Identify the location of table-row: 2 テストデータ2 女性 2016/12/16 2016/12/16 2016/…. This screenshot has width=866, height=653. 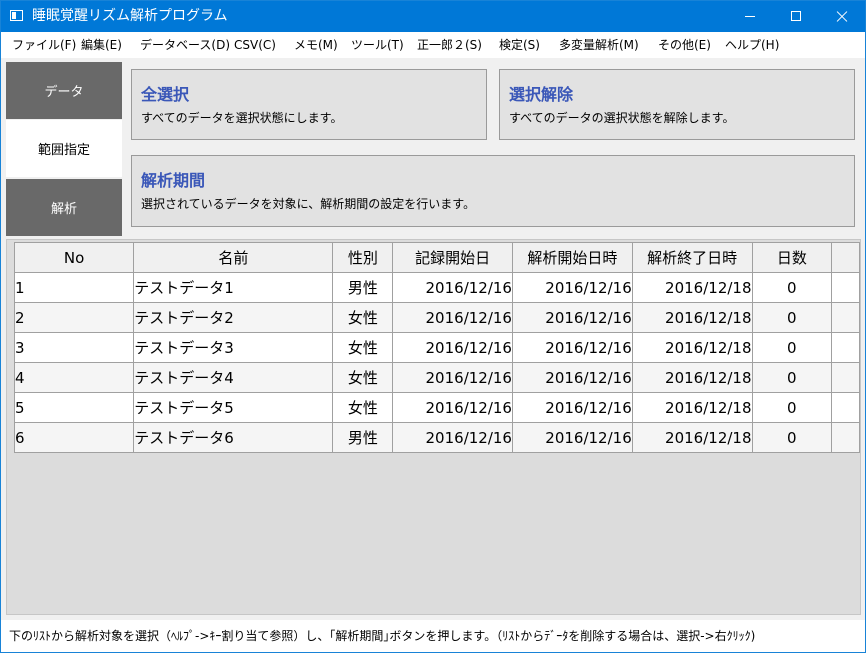
(436, 317).